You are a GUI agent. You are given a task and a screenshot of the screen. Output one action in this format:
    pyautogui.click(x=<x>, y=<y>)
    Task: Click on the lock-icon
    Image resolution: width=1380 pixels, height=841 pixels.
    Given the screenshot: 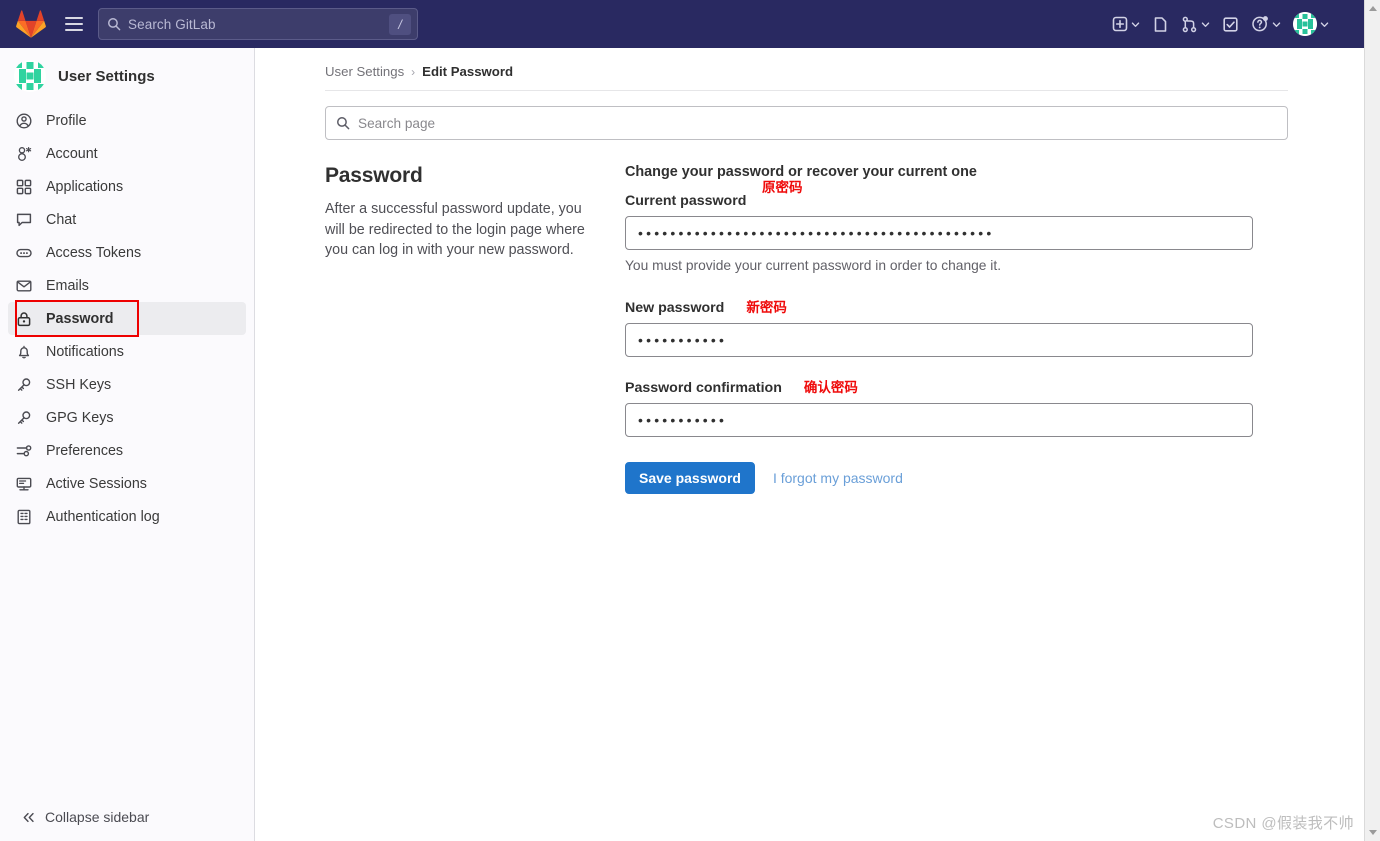 What is the action you would take?
    pyautogui.click(x=24, y=319)
    